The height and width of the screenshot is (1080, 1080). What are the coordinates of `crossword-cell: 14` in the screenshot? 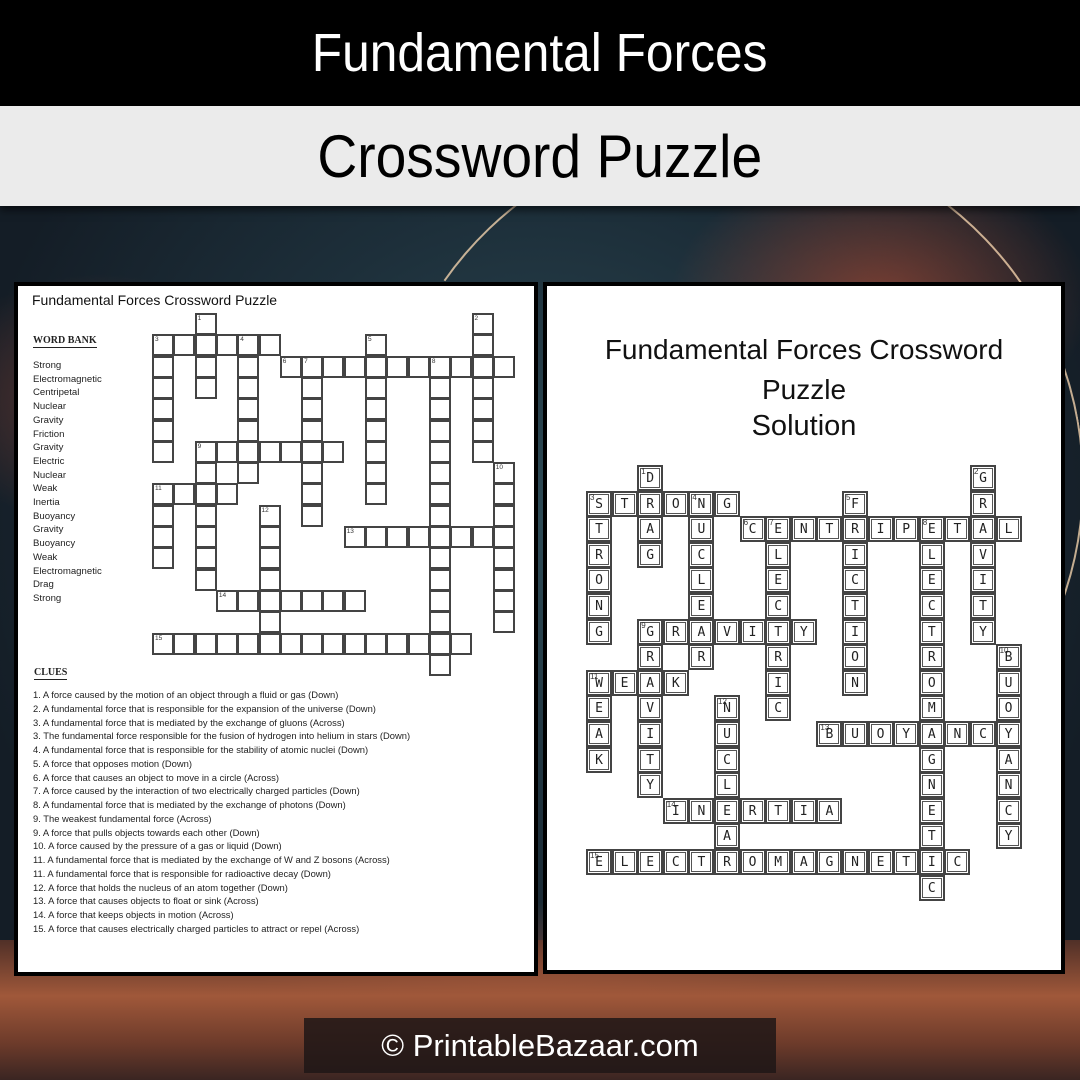 It's located at (226, 600).